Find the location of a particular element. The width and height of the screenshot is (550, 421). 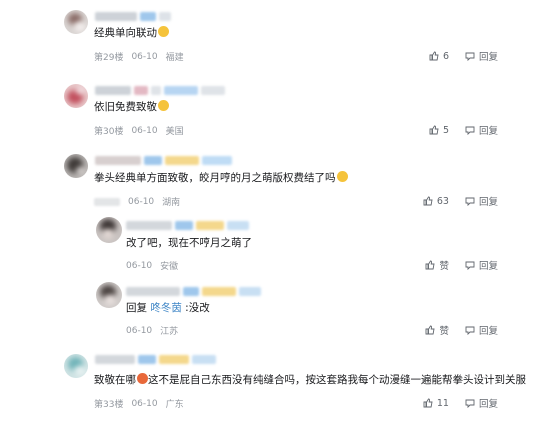

reply-meta: 06-10 江苏 is located at coordinates (152, 331).